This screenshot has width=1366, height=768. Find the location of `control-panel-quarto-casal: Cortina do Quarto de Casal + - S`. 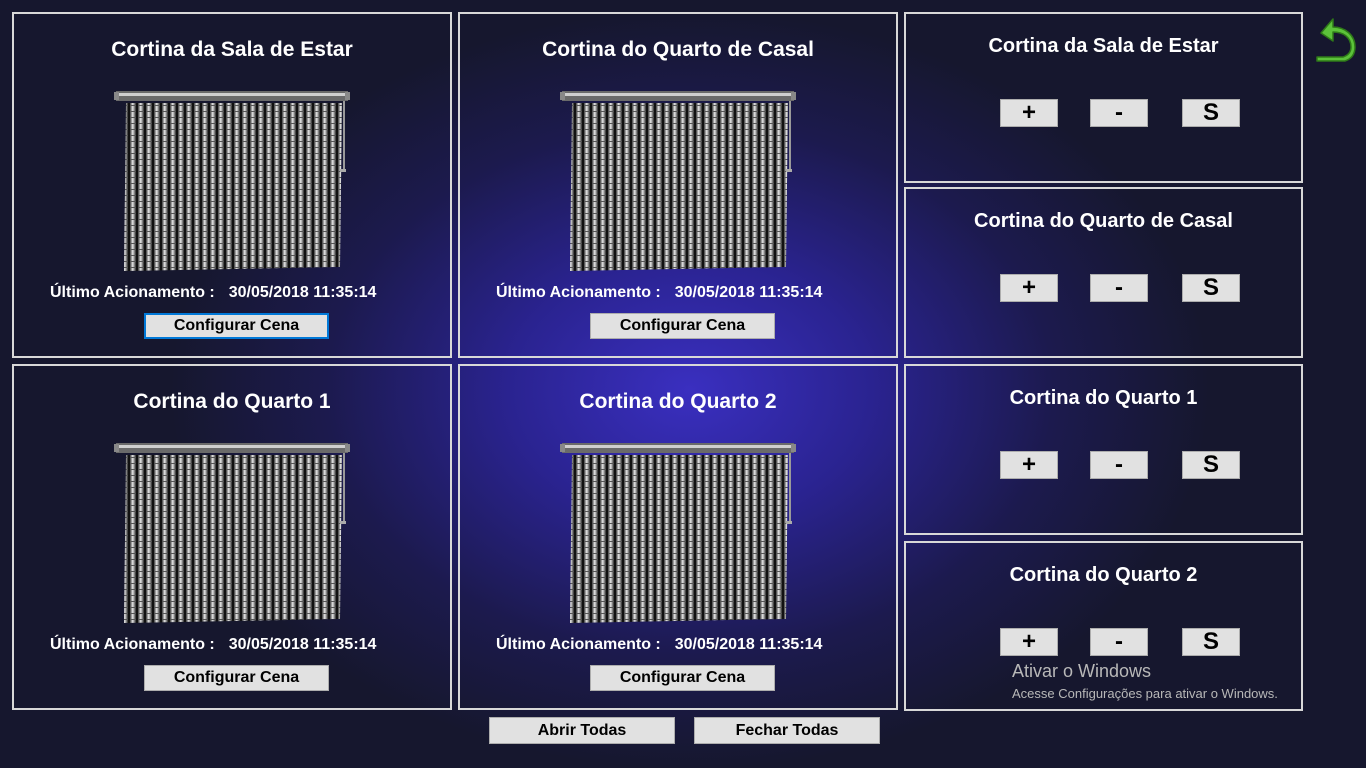

control-panel-quarto-casal: Cortina do Quarto de Casal + - S is located at coordinates (1103, 272).